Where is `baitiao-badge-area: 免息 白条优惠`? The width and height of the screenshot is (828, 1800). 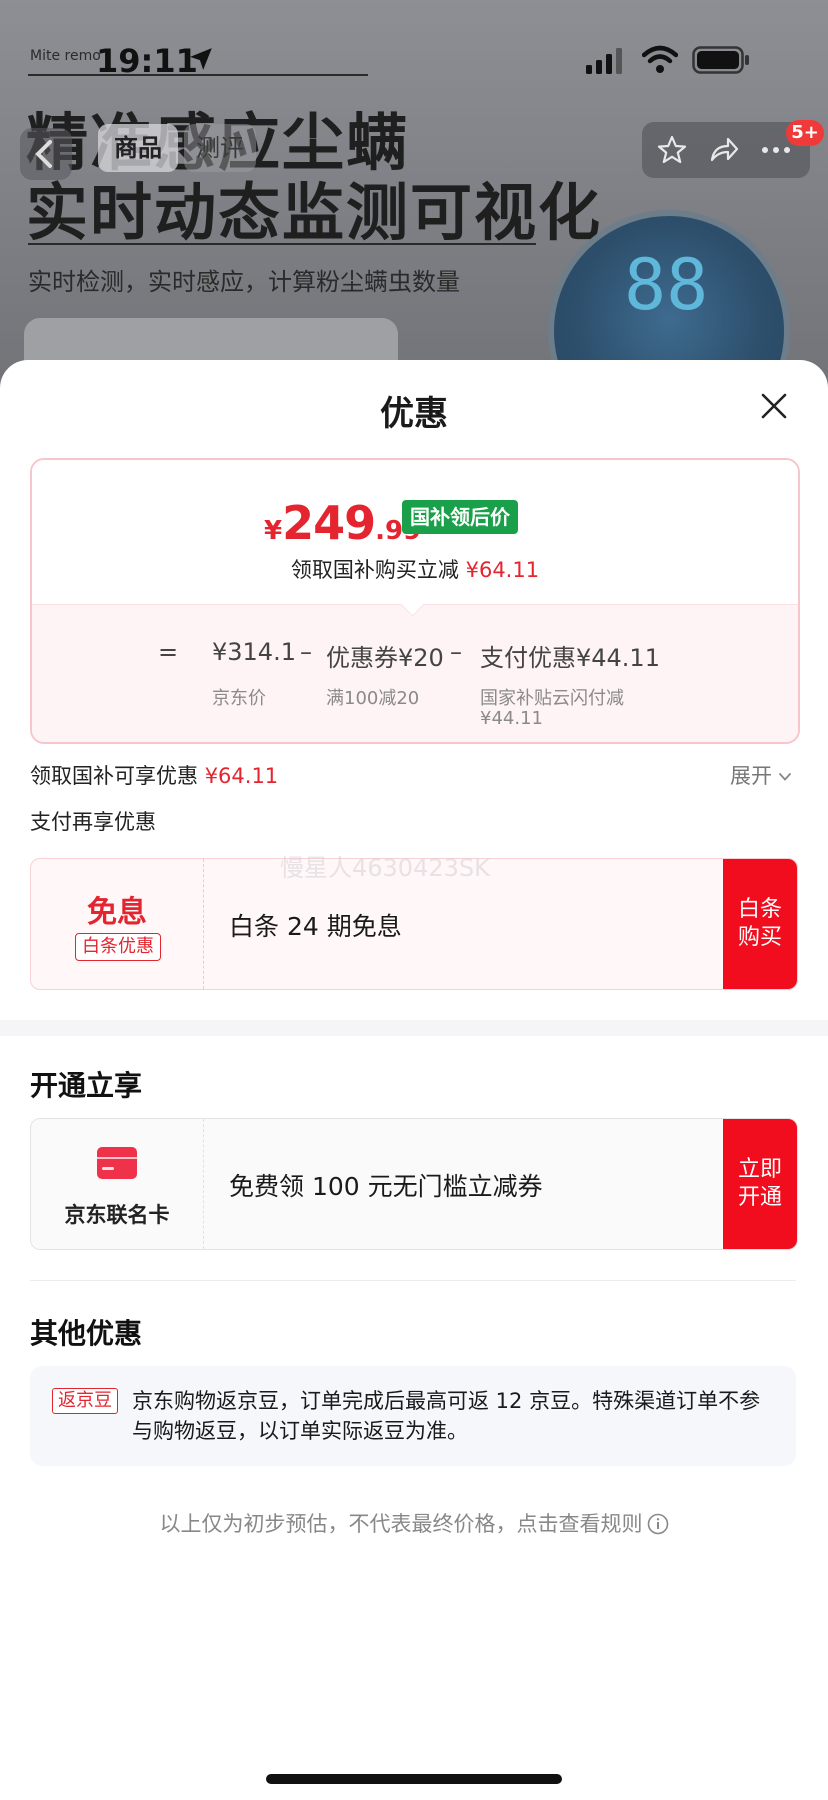
baitiao-badge-area: 免息 白条优惠 is located at coordinates (117, 924).